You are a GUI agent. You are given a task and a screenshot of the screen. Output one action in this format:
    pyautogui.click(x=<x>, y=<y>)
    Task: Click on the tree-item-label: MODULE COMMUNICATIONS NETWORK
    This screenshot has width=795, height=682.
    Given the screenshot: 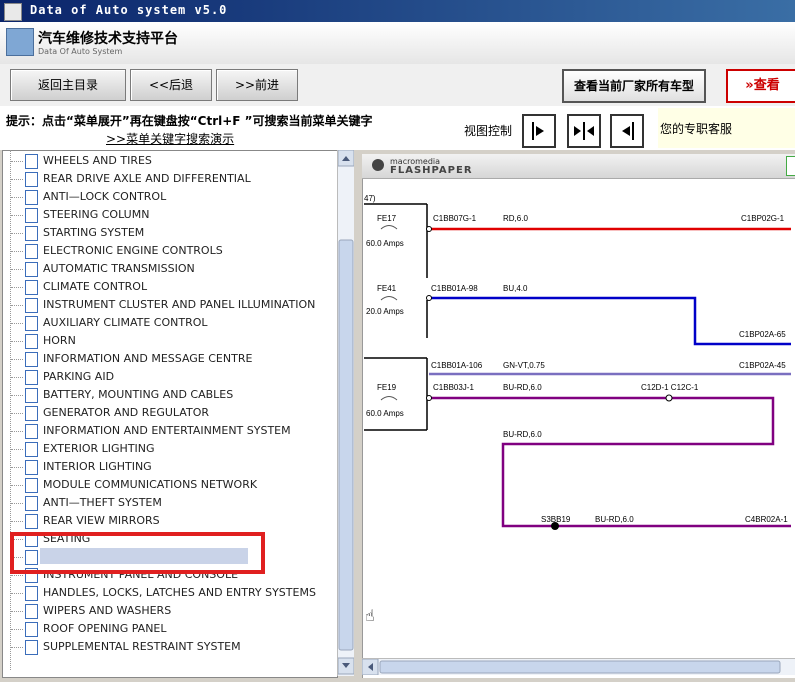 What is the action you would take?
    pyautogui.click(x=150, y=484)
    